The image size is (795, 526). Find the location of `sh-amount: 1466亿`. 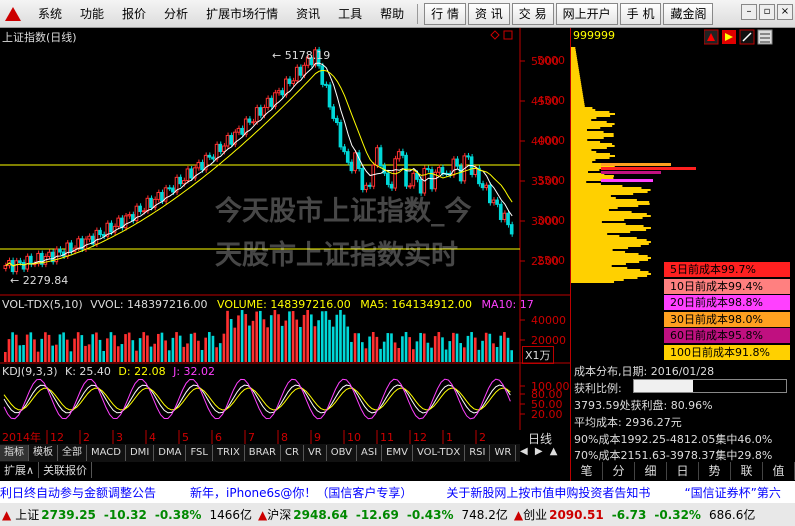

sh-amount: 1466亿 is located at coordinates (231, 515).